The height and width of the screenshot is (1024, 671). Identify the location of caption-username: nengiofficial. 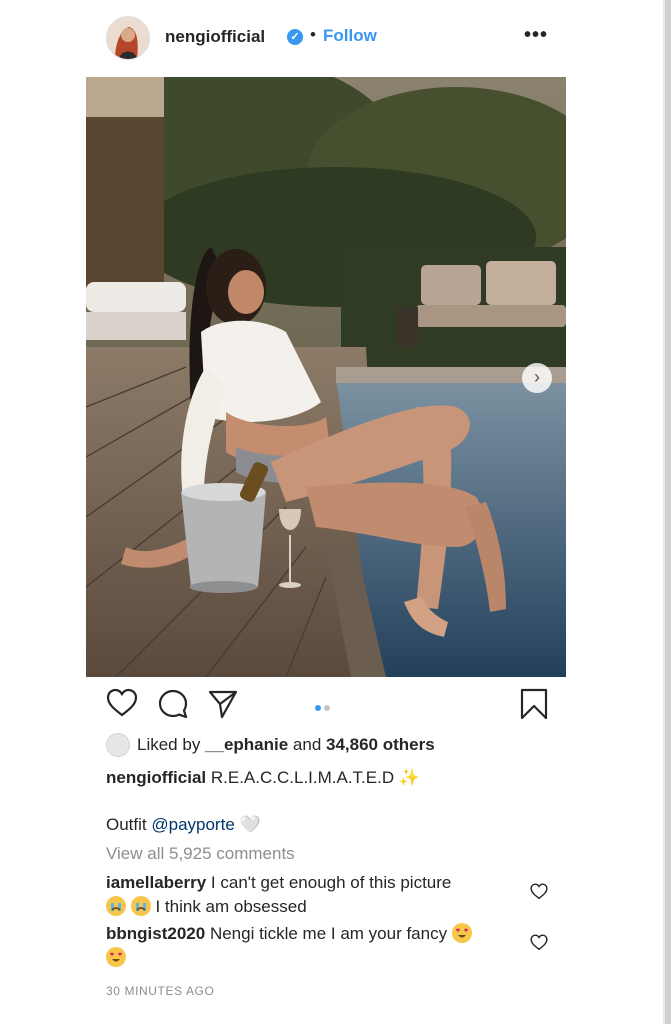
(156, 777).